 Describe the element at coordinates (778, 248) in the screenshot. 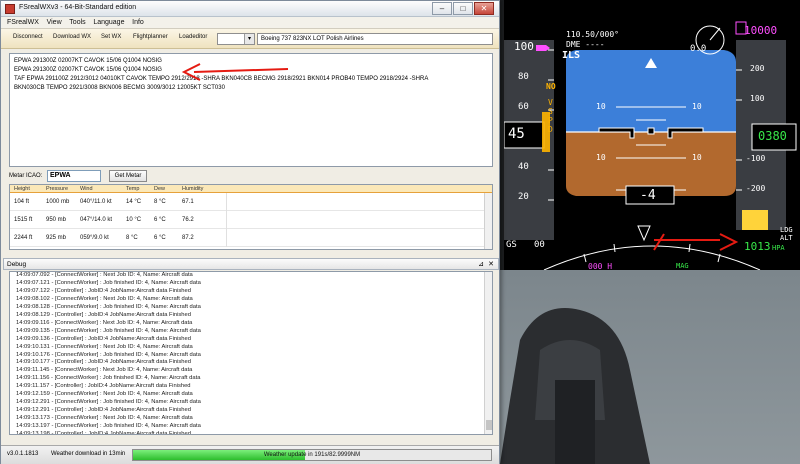

I see `pfd-baro-unit: HPA` at that location.